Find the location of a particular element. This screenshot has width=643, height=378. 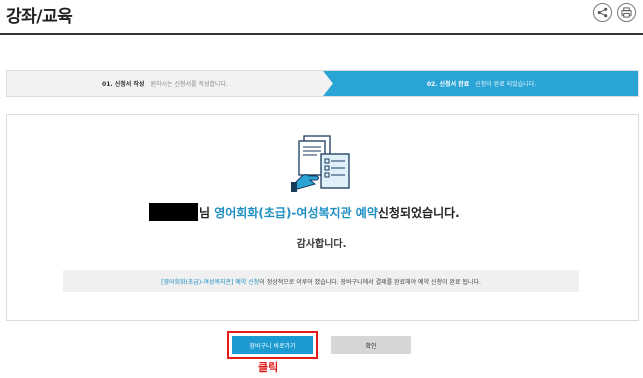

click-highlight-box is located at coordinates (272, 345).